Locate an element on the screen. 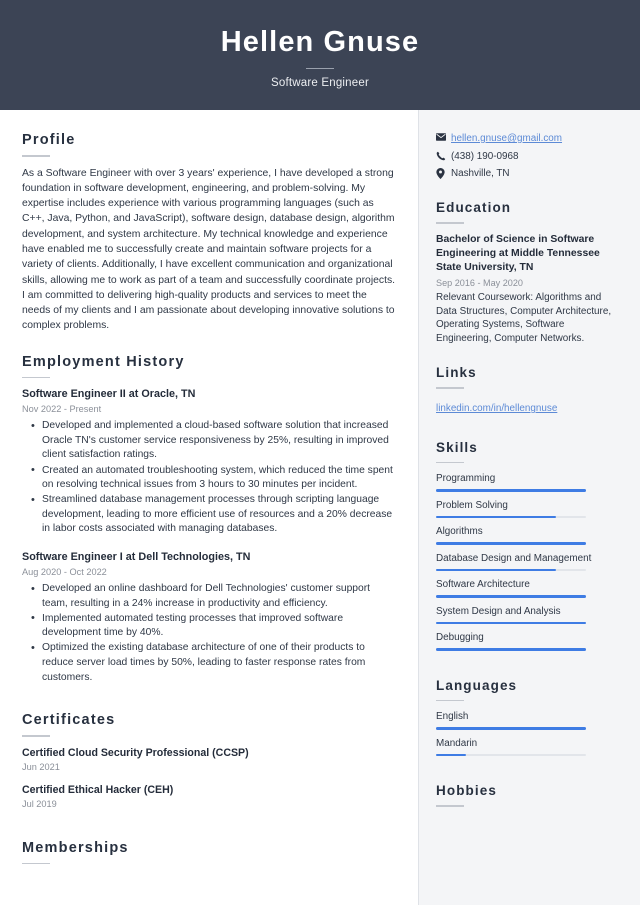 The height and width of the screenshot is (905, 640). skill-label: System Design and Analysis is located at coordinates (498, 611).